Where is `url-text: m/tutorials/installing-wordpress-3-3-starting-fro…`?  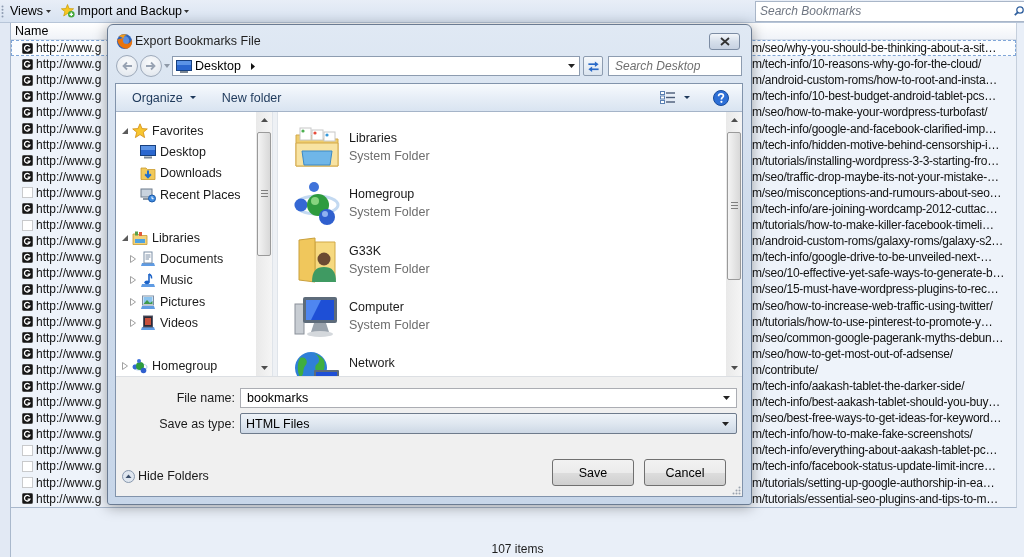 url-text: m/tutorials/installing-wordpress-3-3-starting-fro… is located at coordinates (875, 160).